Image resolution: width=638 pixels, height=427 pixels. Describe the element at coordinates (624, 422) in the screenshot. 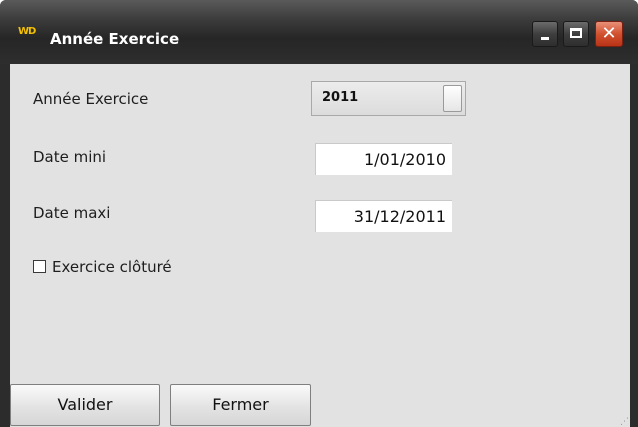

I see `resize-grip-icon: ⋰` at that location.